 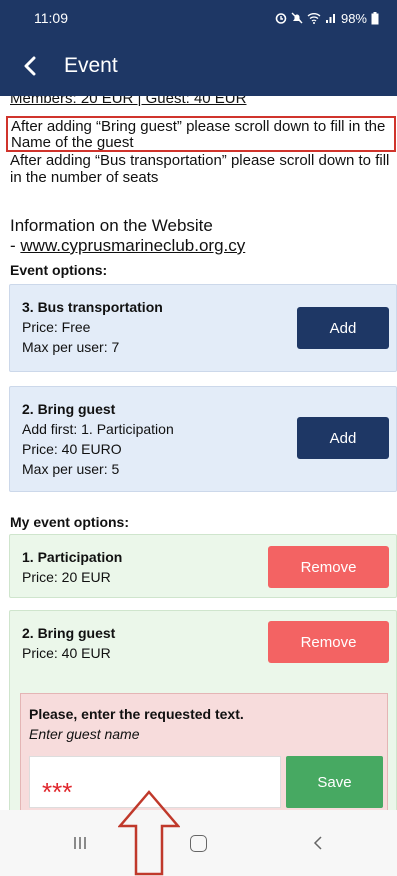 I want to click on website-link: www.cyprusmarineclub.org.cy, so click(x=132, y=245).